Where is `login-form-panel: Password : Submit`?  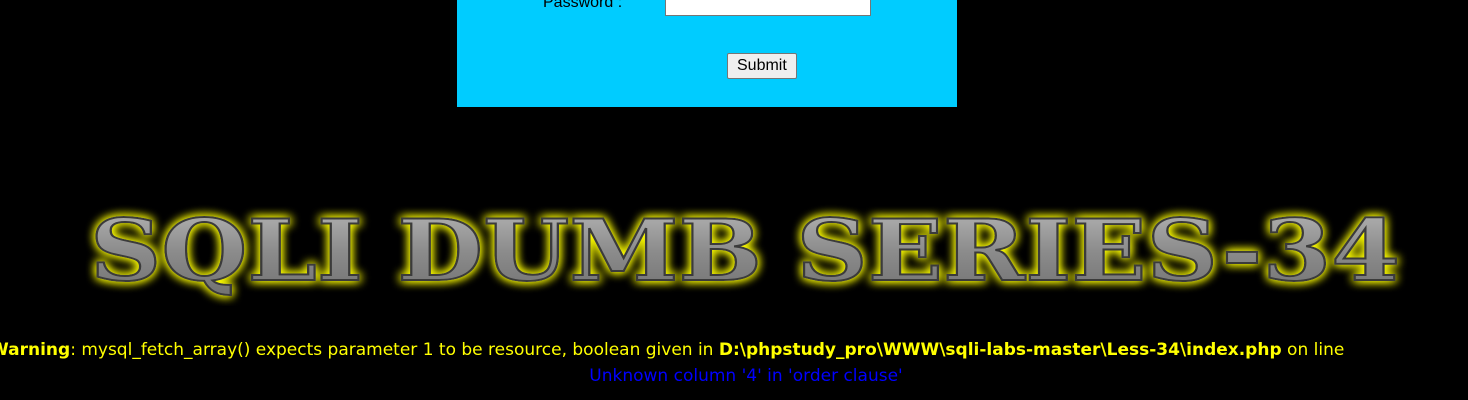
login-form-panel: Password : Submit is located at coordinates (707, 53).